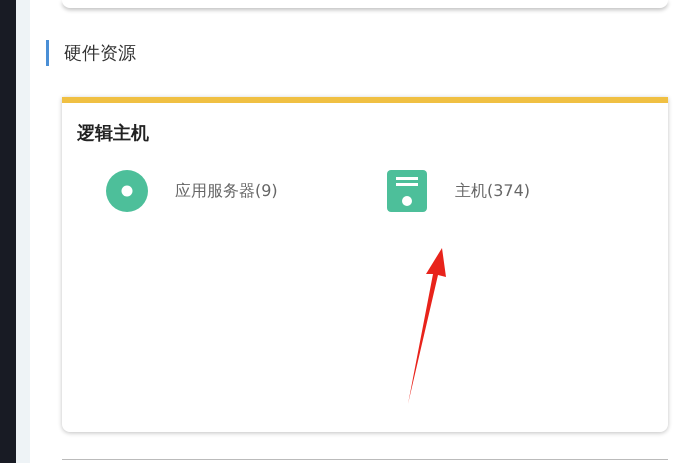 The image size is (681, 463). I want to click on server-icon, so click(407, 191).